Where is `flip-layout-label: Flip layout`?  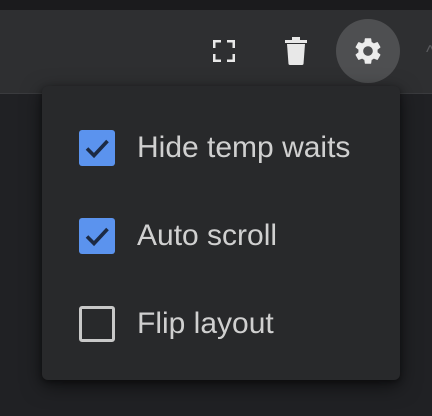
flip-layout-label: Flip layout is located at coordinates (205, 323).